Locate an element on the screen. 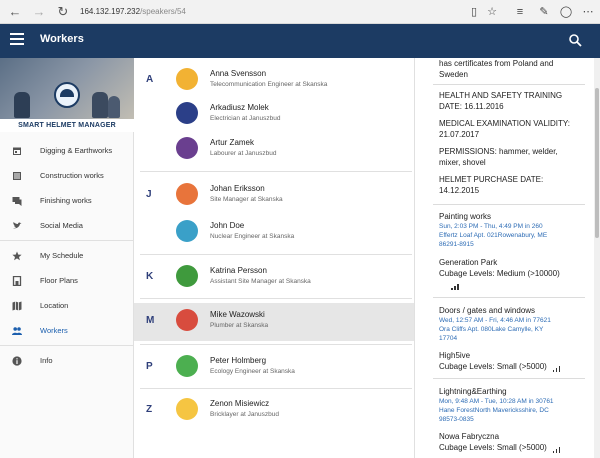  favorite-star-icon: ☆ is located at coordinates (492, 12).